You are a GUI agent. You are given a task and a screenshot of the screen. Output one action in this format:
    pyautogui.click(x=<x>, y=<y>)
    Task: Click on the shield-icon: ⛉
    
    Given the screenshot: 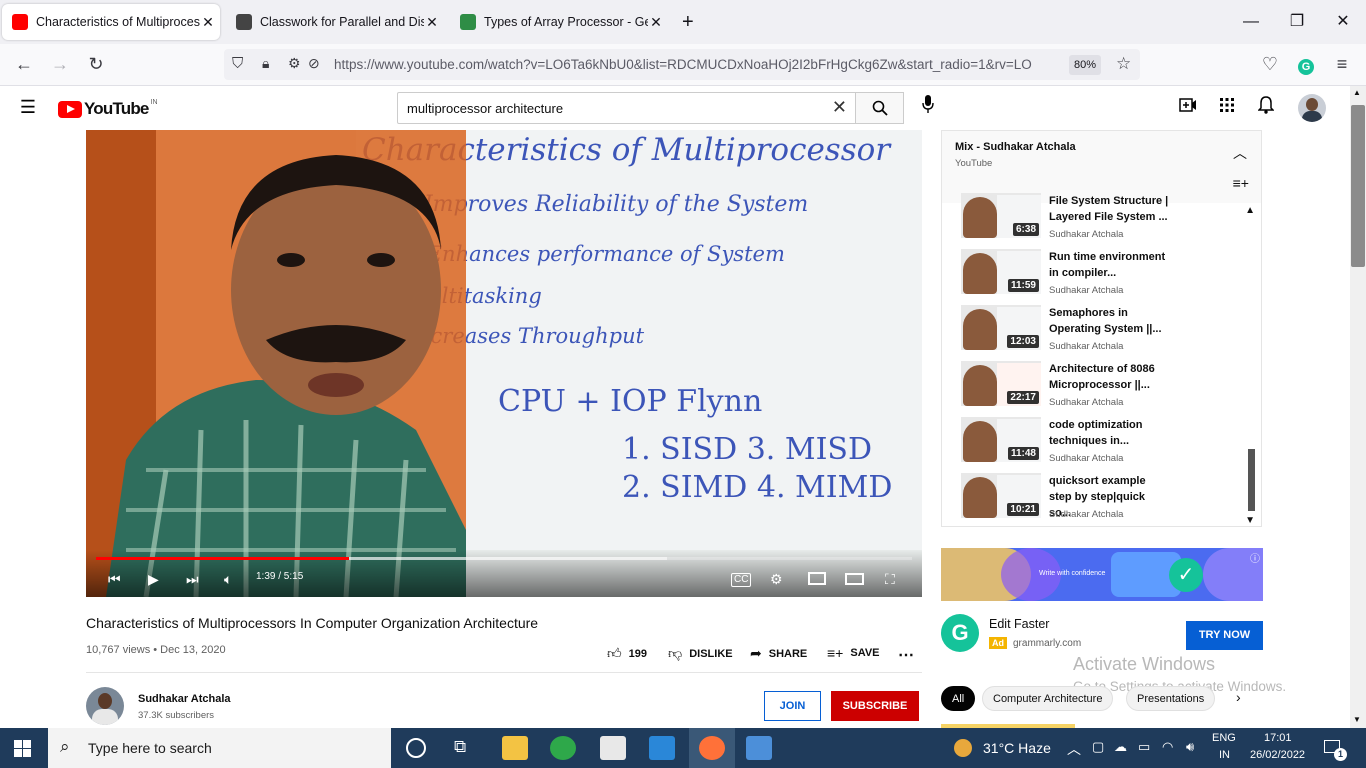 What is the action you would take?
    pyautogui.click(x=237, y=63)
    